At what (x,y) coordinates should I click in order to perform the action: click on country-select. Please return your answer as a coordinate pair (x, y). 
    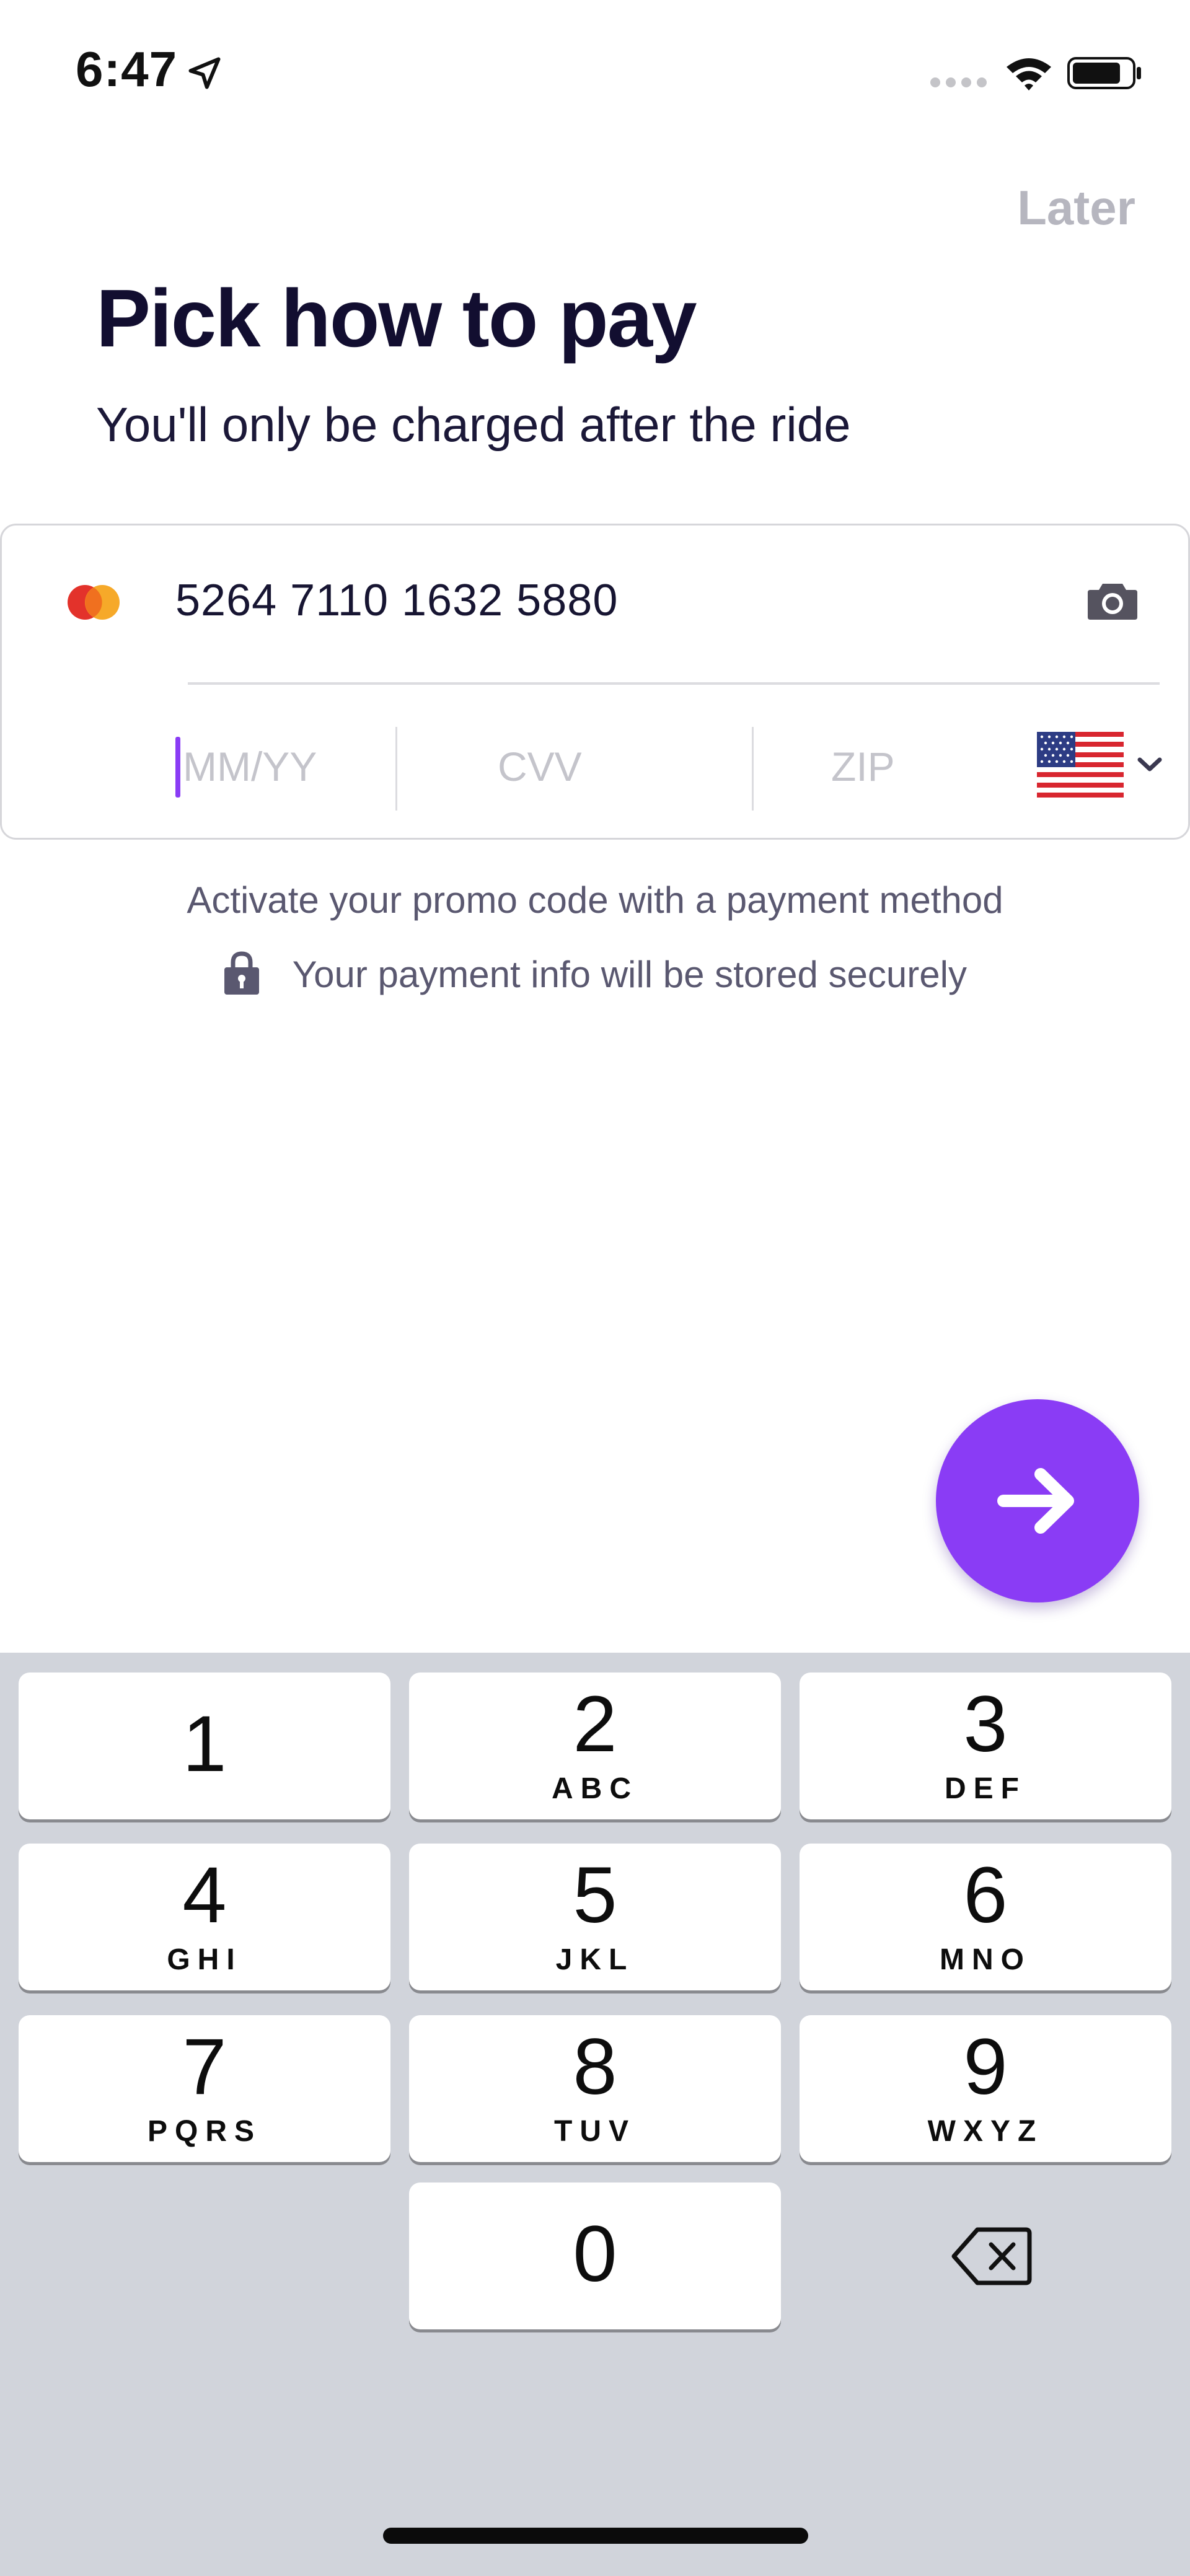
    Looking at the image, I should click on (1102, 766).